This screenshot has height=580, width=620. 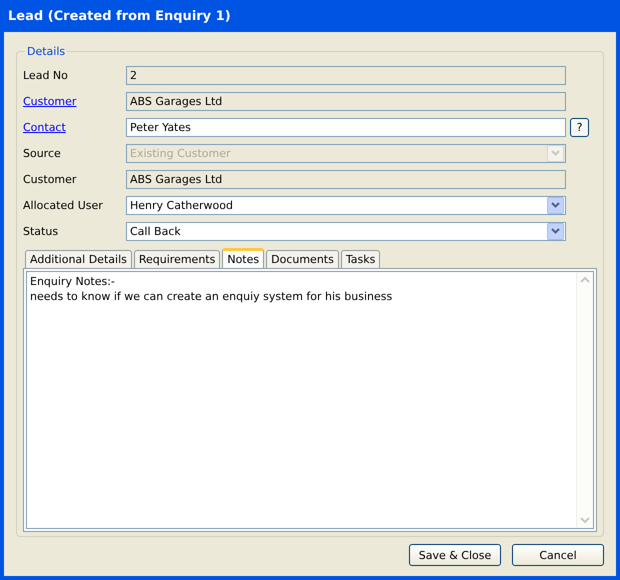 I want to click on tab: Notes, so click(x=243, y=258).